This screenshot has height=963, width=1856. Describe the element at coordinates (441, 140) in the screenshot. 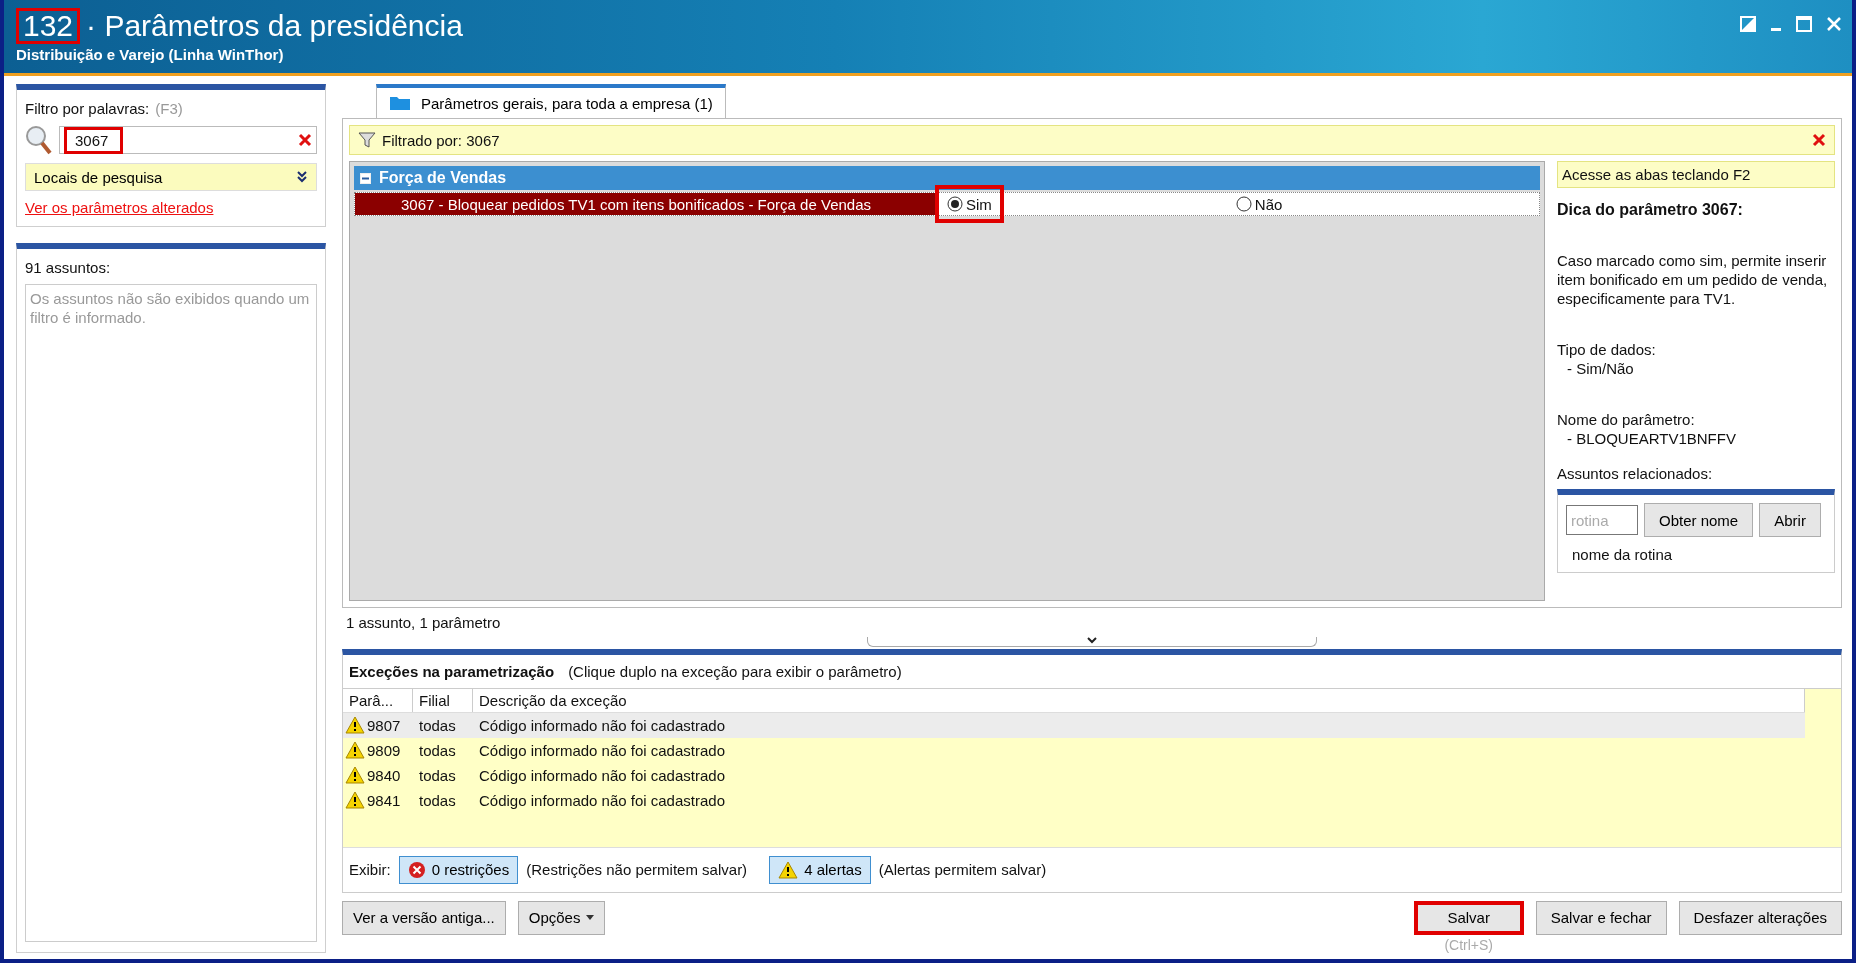

I see `filter-text: Filtrado por: 3067` at that location.